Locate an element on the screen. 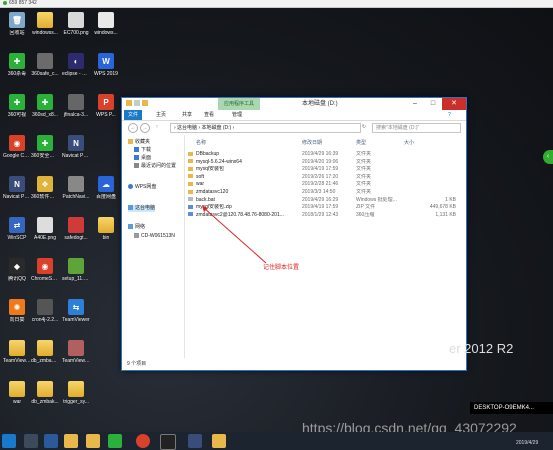  column-type: 类型 is located at coordinates (361, 142).